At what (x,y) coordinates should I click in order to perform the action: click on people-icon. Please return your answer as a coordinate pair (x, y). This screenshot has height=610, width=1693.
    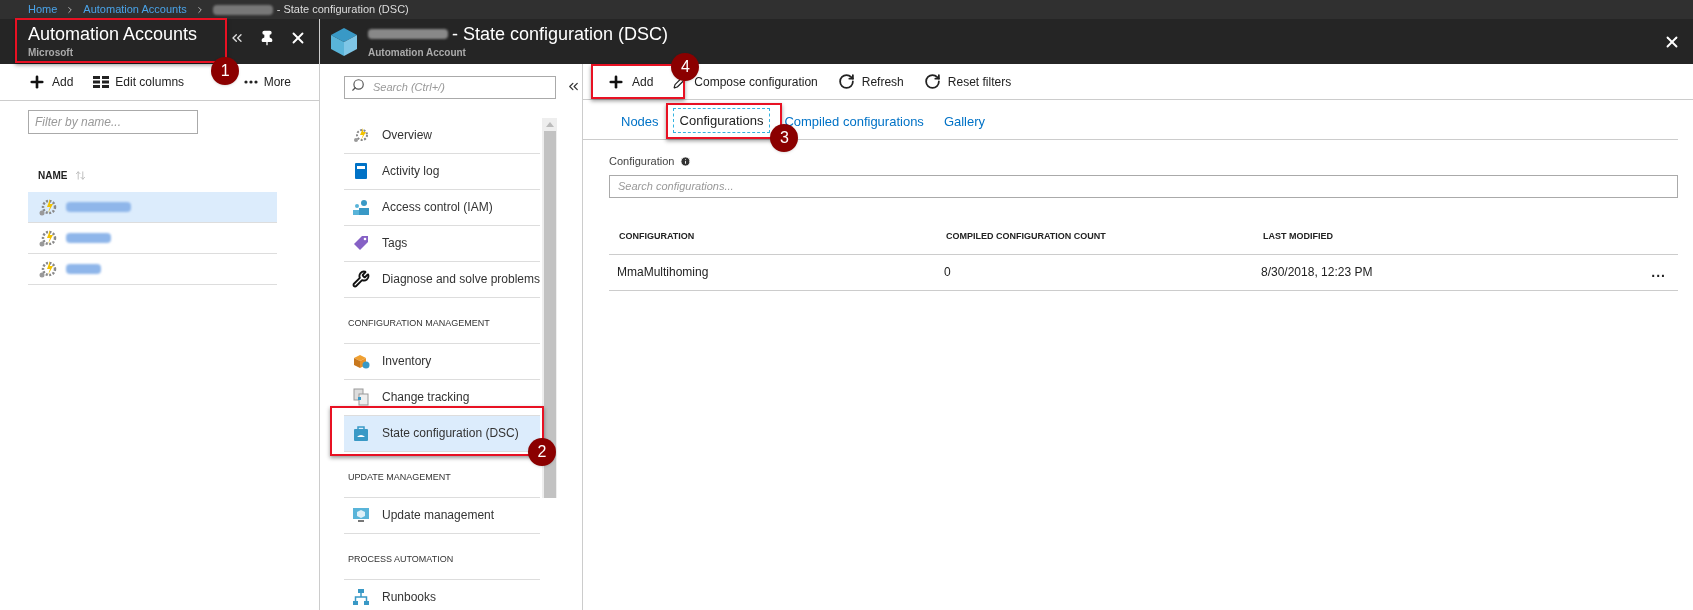
    Looking at the image, I should click on (361, 207).